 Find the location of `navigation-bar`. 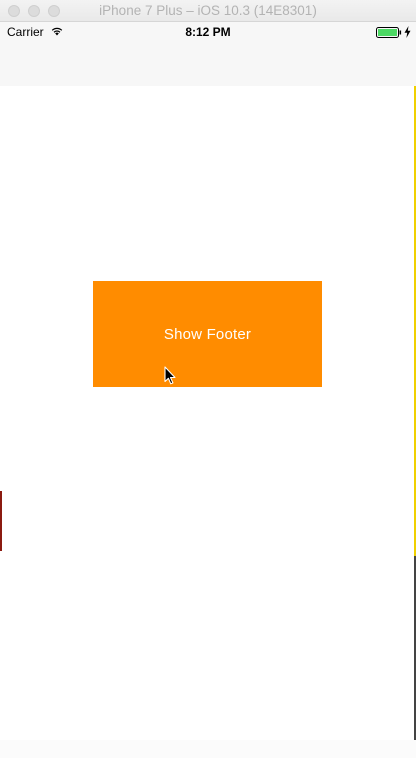

navigation-bar is located at coordinates (208, 64).